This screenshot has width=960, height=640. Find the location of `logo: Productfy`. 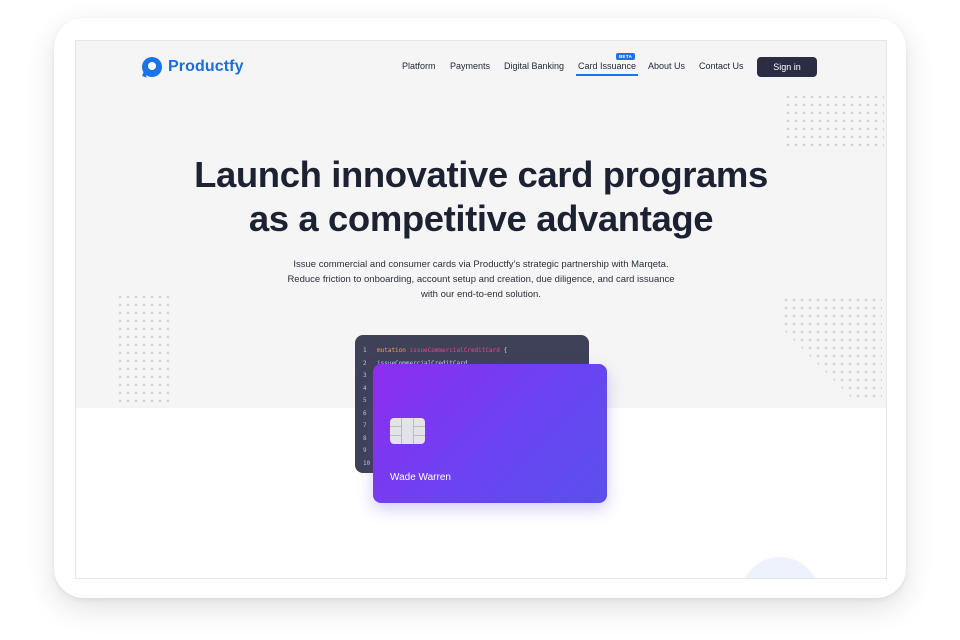

logo: Productfy is located at coordinates (193, 67).